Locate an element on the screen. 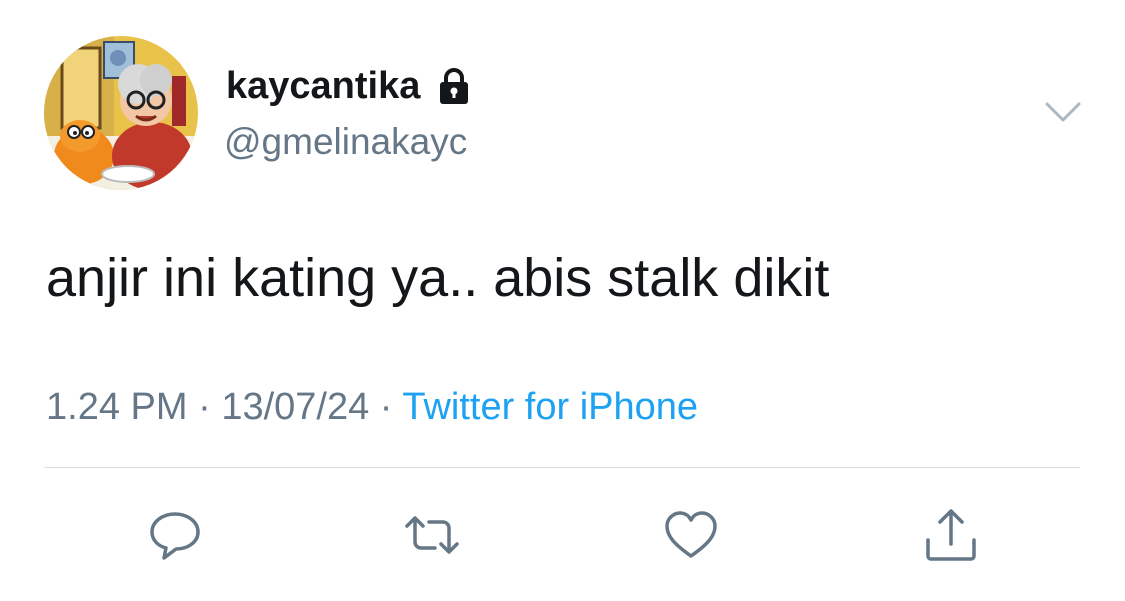  chevron-down-icon is located at coordinates (1063, 111).